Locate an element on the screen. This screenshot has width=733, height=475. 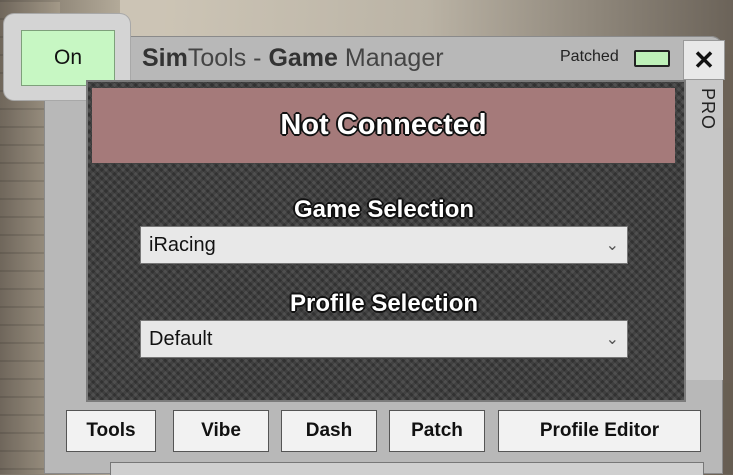
background-top is located at coordinates (426, 20).